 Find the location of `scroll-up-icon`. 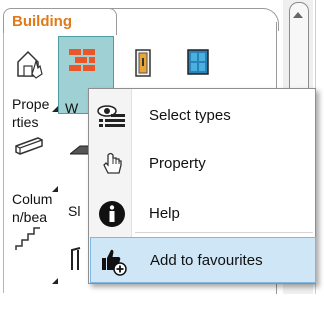

scroll-up-icon is located at coordinates (298, 15).